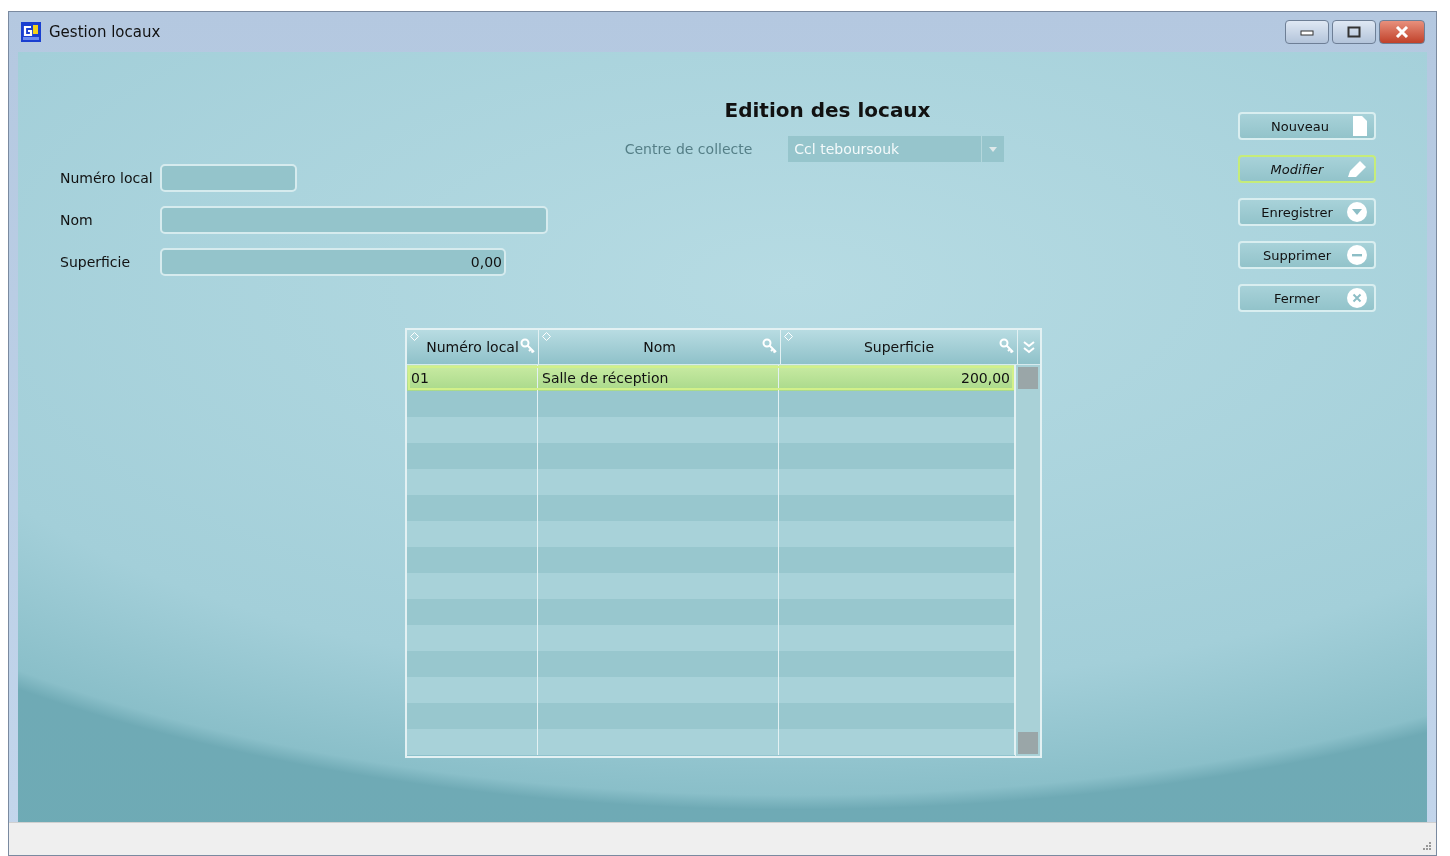 This screenshot has height=856, width=1450. I want to click on maximize-button, so click(1354, 32).